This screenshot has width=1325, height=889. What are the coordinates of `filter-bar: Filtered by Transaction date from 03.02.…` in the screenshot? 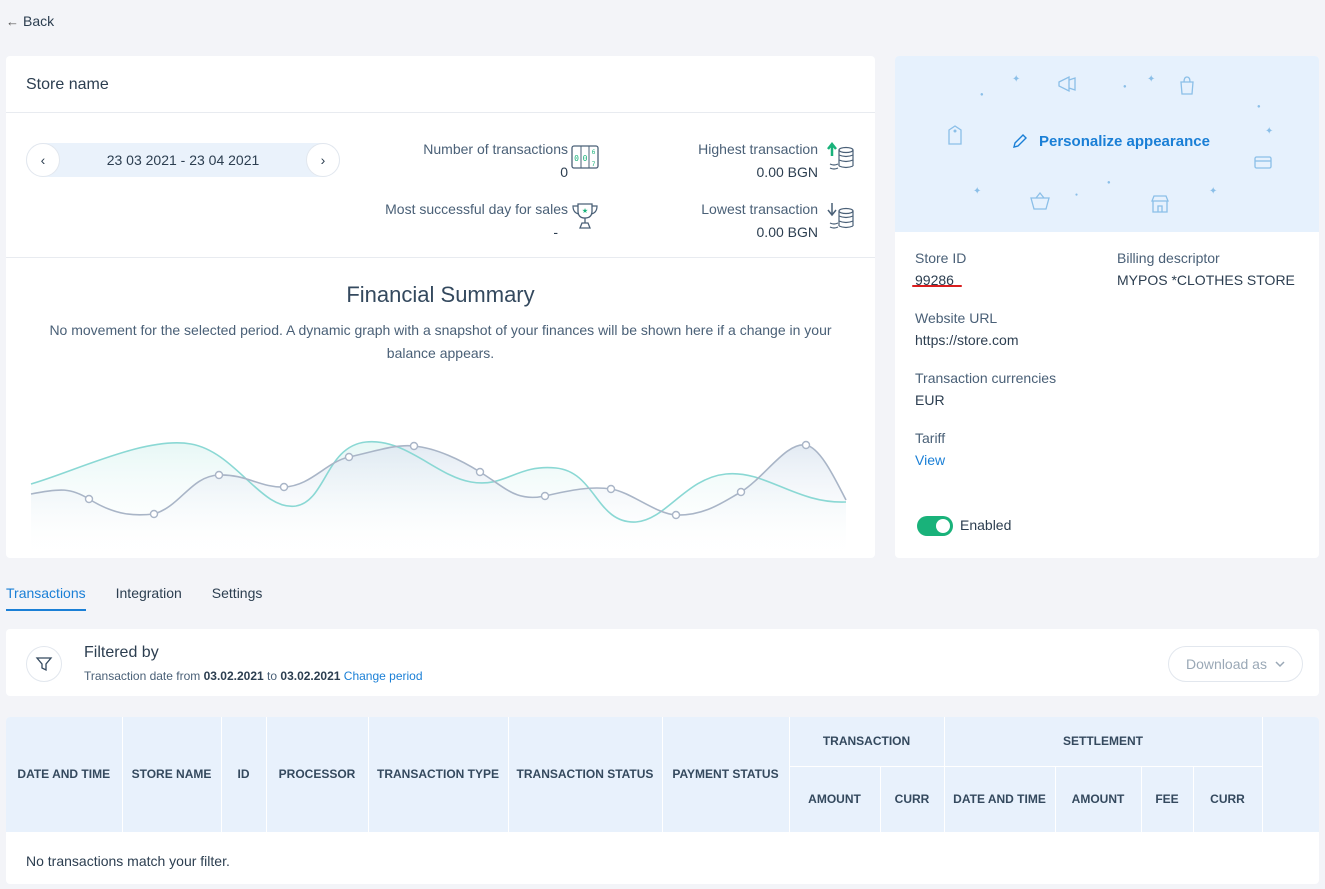 It's located at (662, 662).